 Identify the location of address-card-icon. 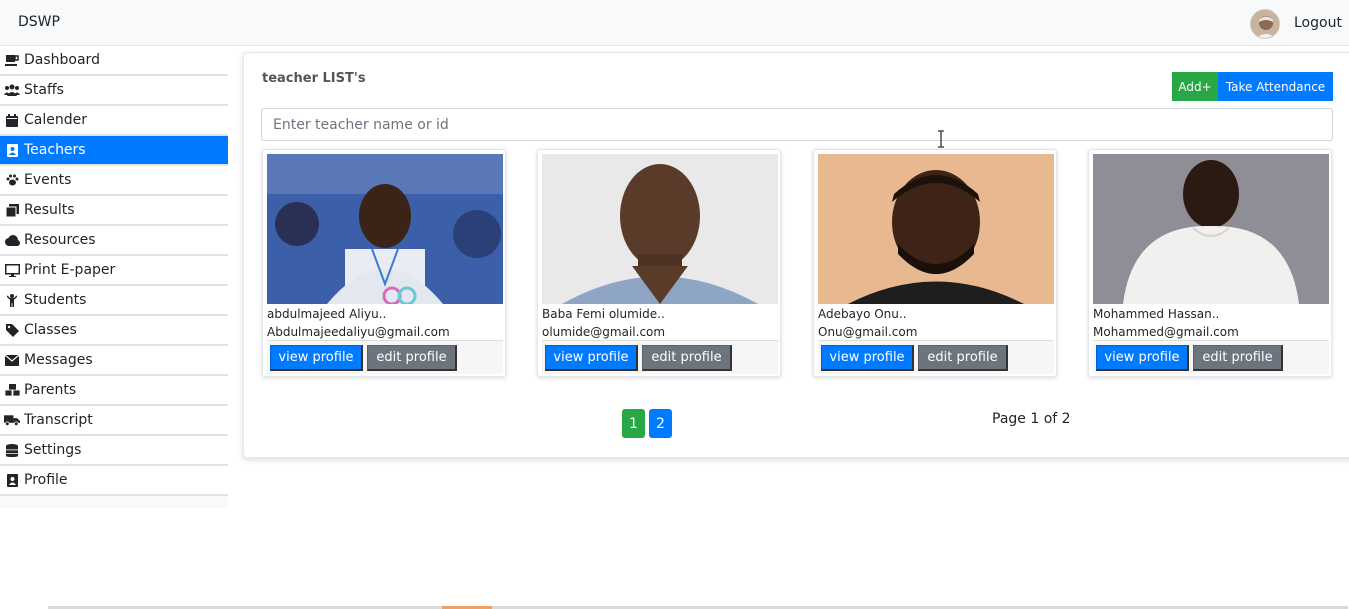
(12, 150).